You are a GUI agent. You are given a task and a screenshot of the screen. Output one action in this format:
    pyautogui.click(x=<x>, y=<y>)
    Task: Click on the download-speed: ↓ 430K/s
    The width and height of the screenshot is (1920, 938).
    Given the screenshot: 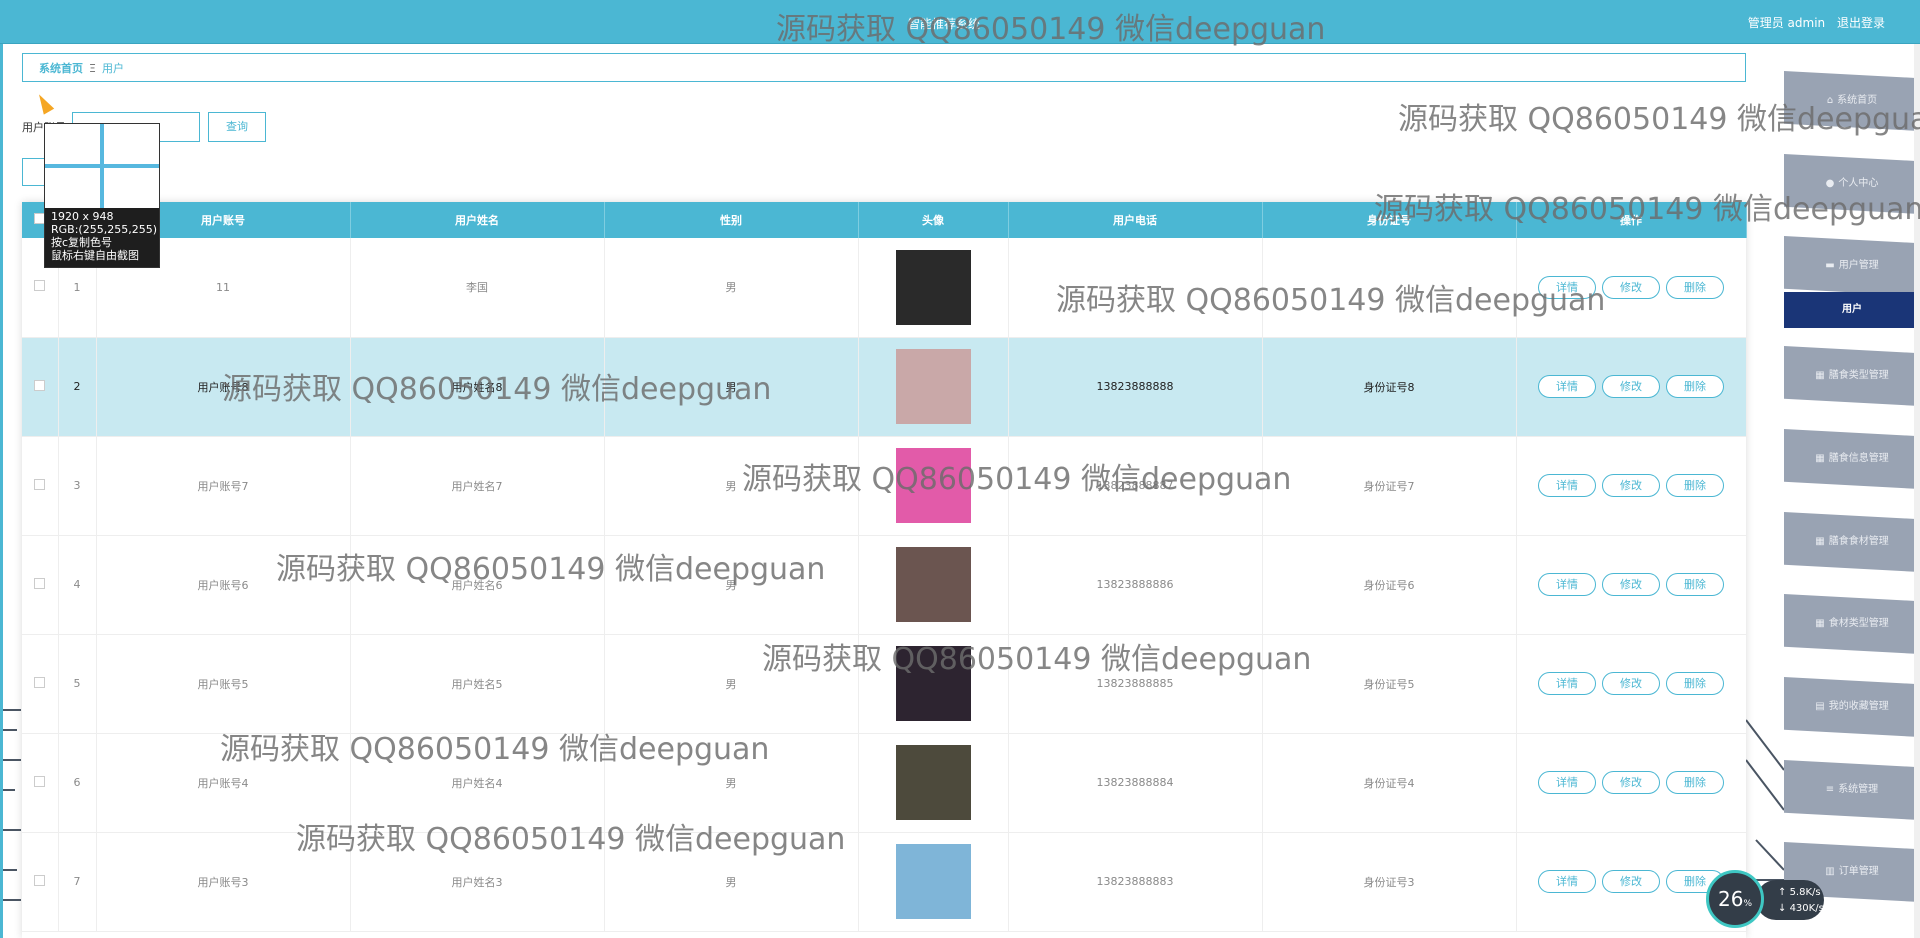 What is the action you would take?
    pyautogui.click(x=1801, y=908)
    